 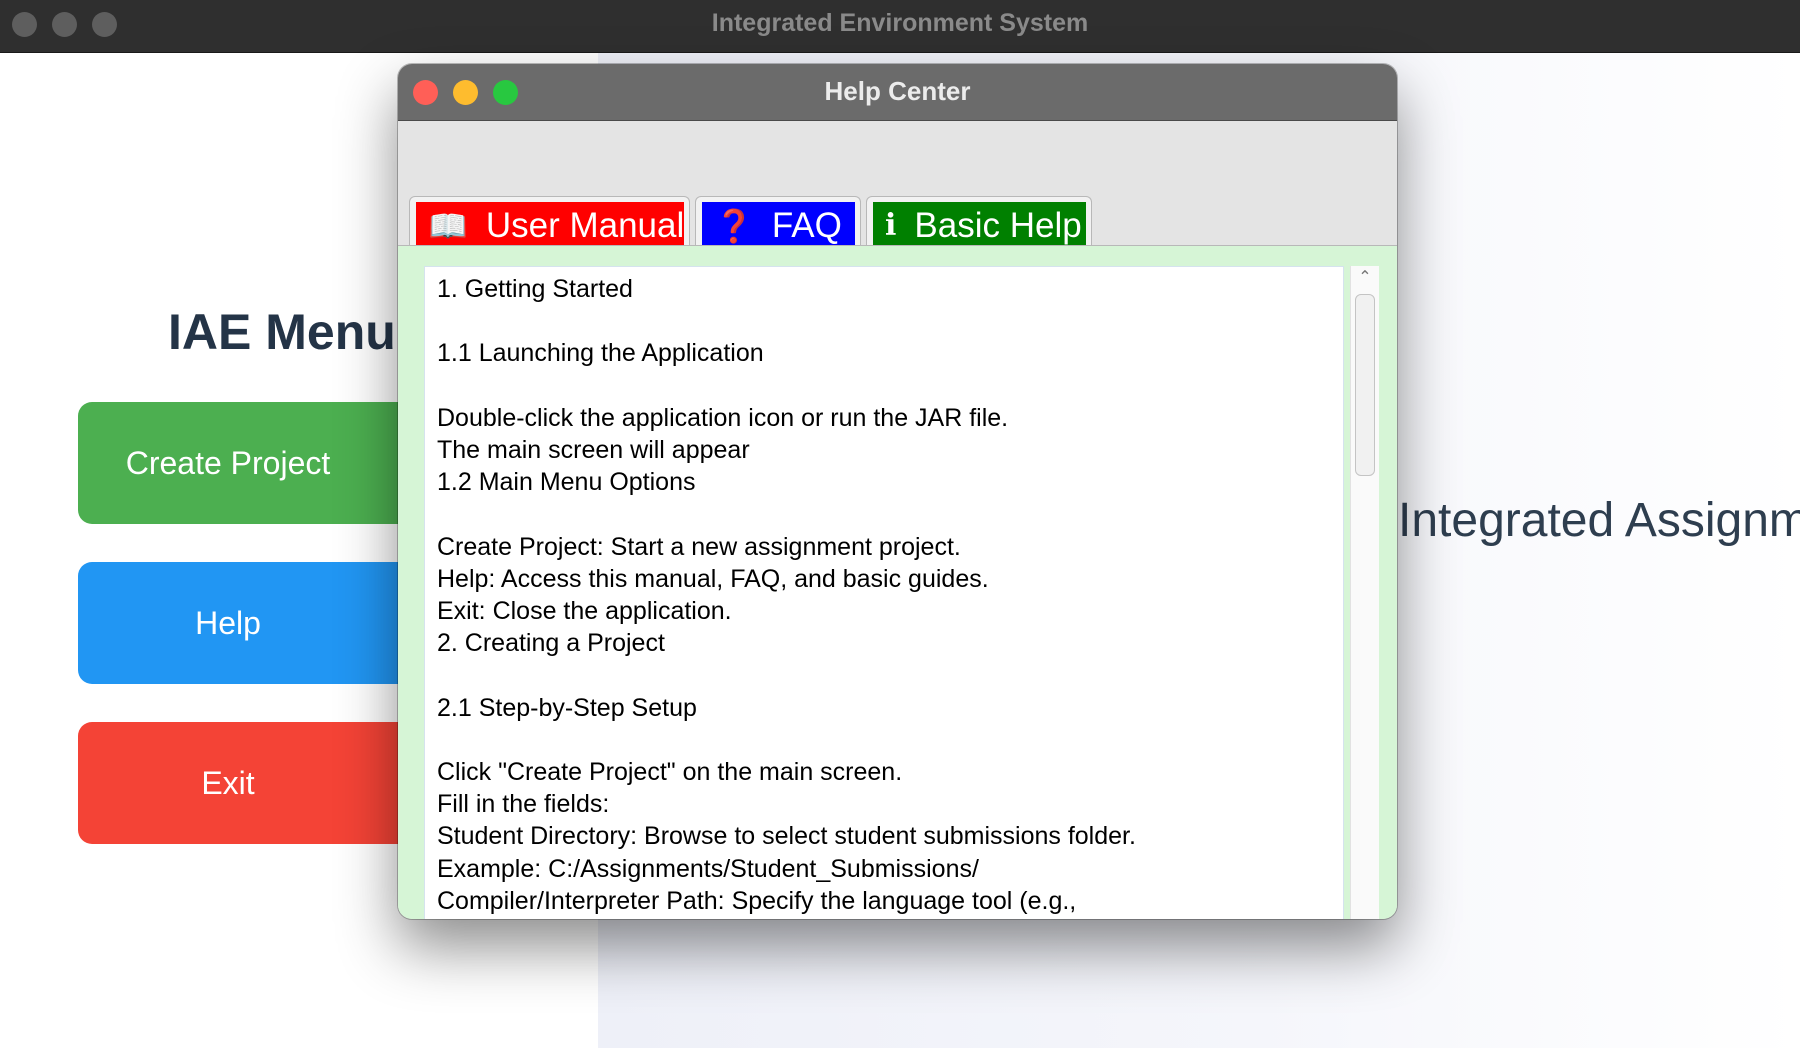 I want to click on vertical-scrollbar: ⌃ ⌄, so click(x=1364, y=592).